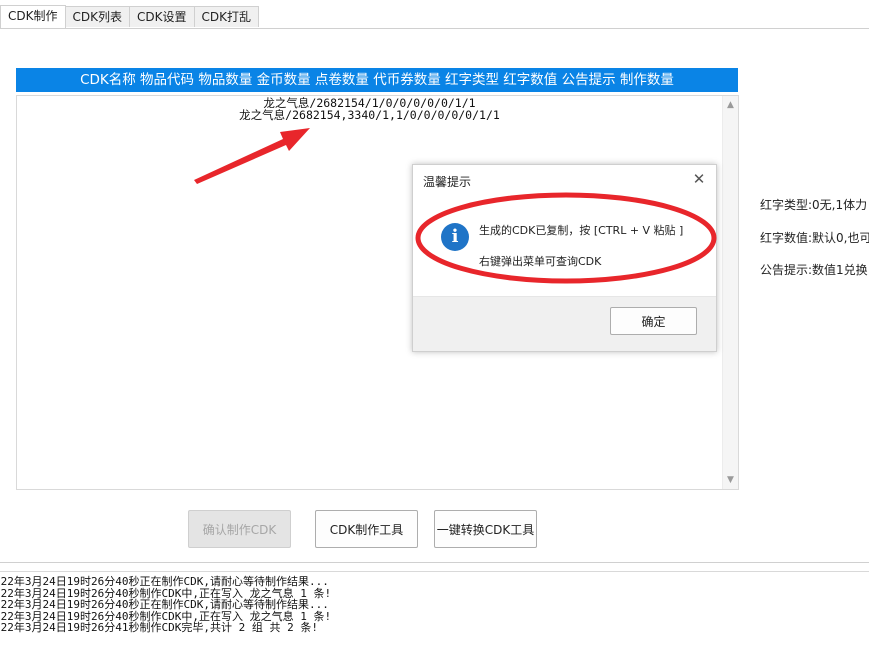  What do you see at coordinates (540, 261) in the screenshot?
I see `dialog-message-right-click: 右键弹出菜单可查询CDK` at bounding box center [540, 261].